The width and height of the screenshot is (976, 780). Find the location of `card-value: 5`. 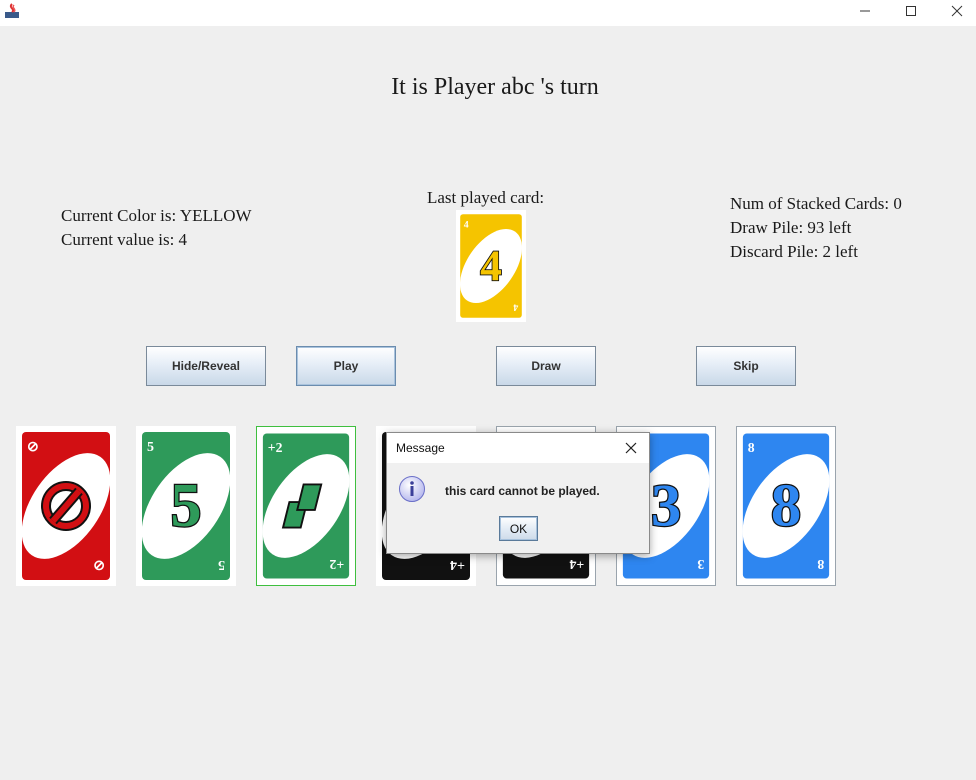

card-value: 5 is located at coordinates (186, 506).